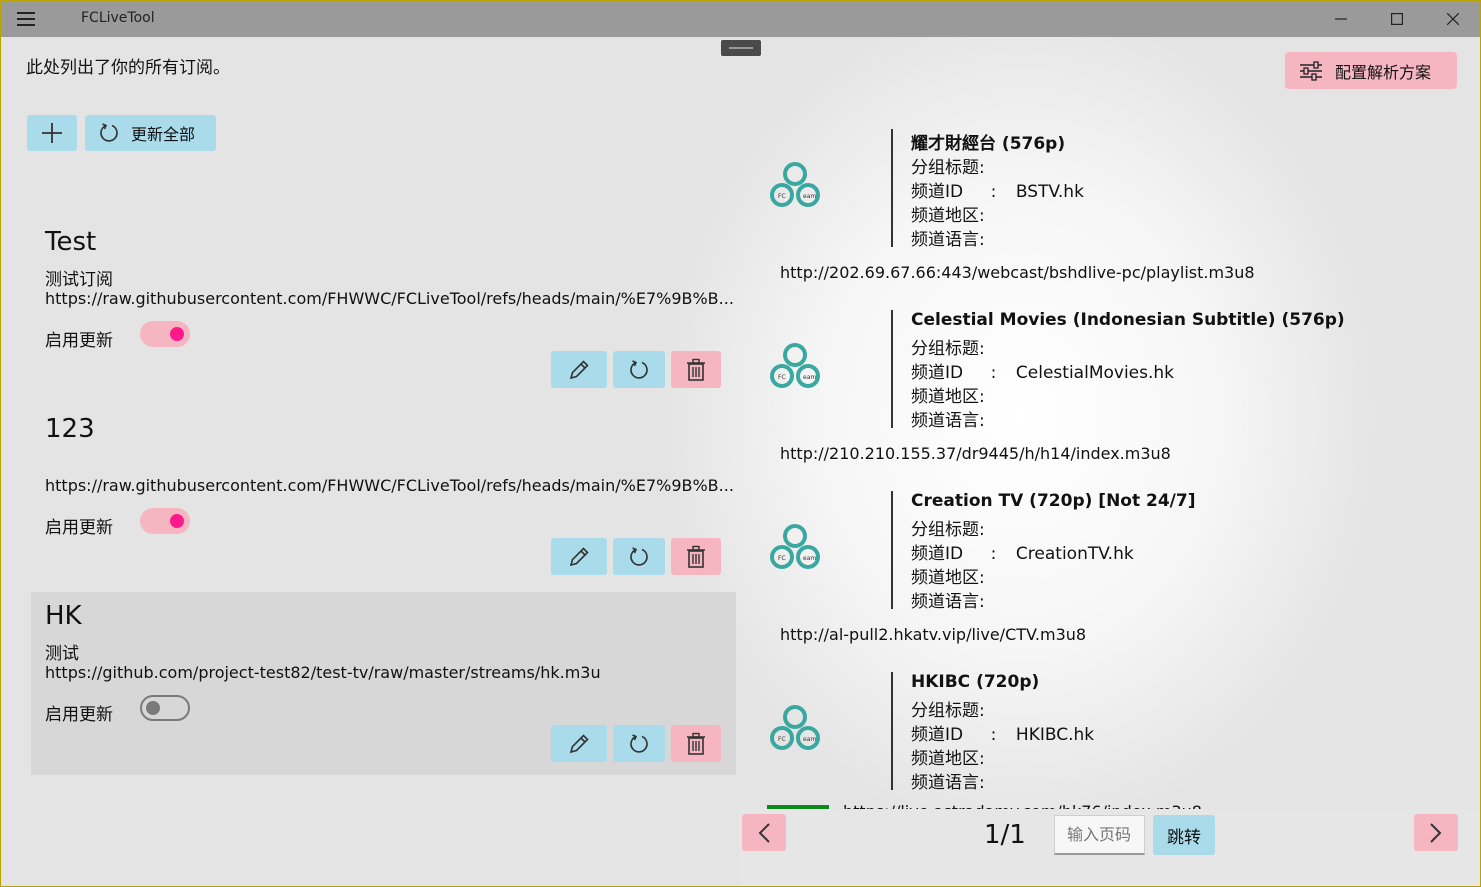 The height and width of the screenshot is (887, 1481). What do you see at coordinates (740, 19) in the screenshot?
I see `title-bar: FCLiveTool` at bounding box center [740, 19].